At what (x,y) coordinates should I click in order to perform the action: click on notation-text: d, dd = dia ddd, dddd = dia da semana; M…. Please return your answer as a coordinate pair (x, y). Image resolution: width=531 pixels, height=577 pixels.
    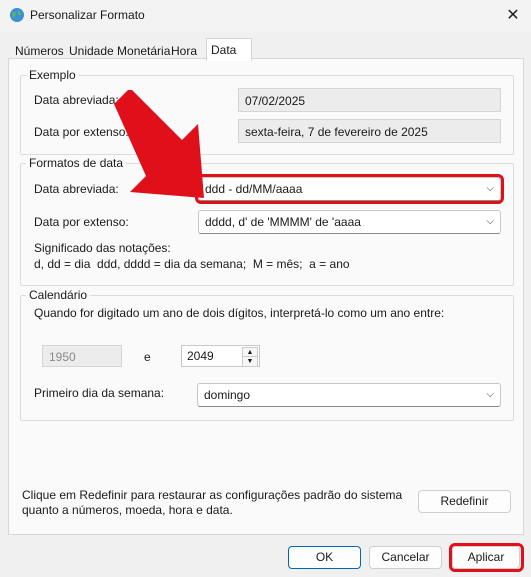
    Looking at the image, I should click on (192, 264).